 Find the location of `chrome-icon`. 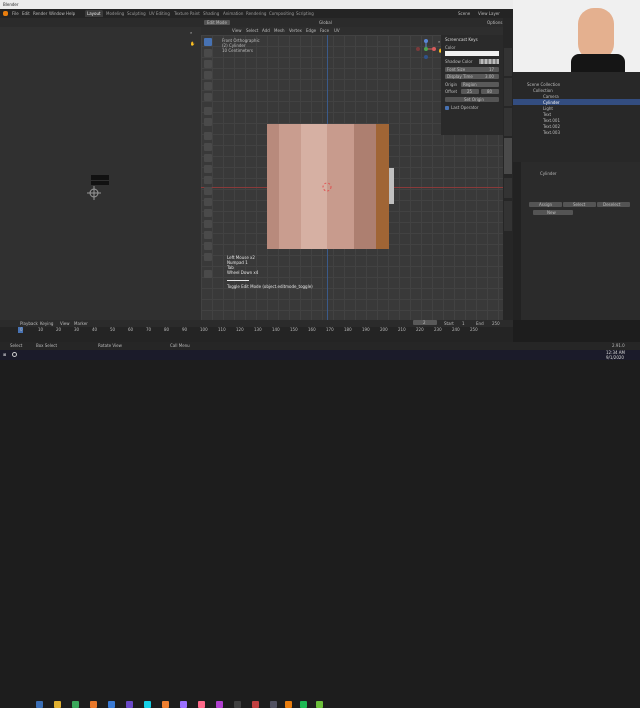

chrome-icon is located at coordinates (75, 704).